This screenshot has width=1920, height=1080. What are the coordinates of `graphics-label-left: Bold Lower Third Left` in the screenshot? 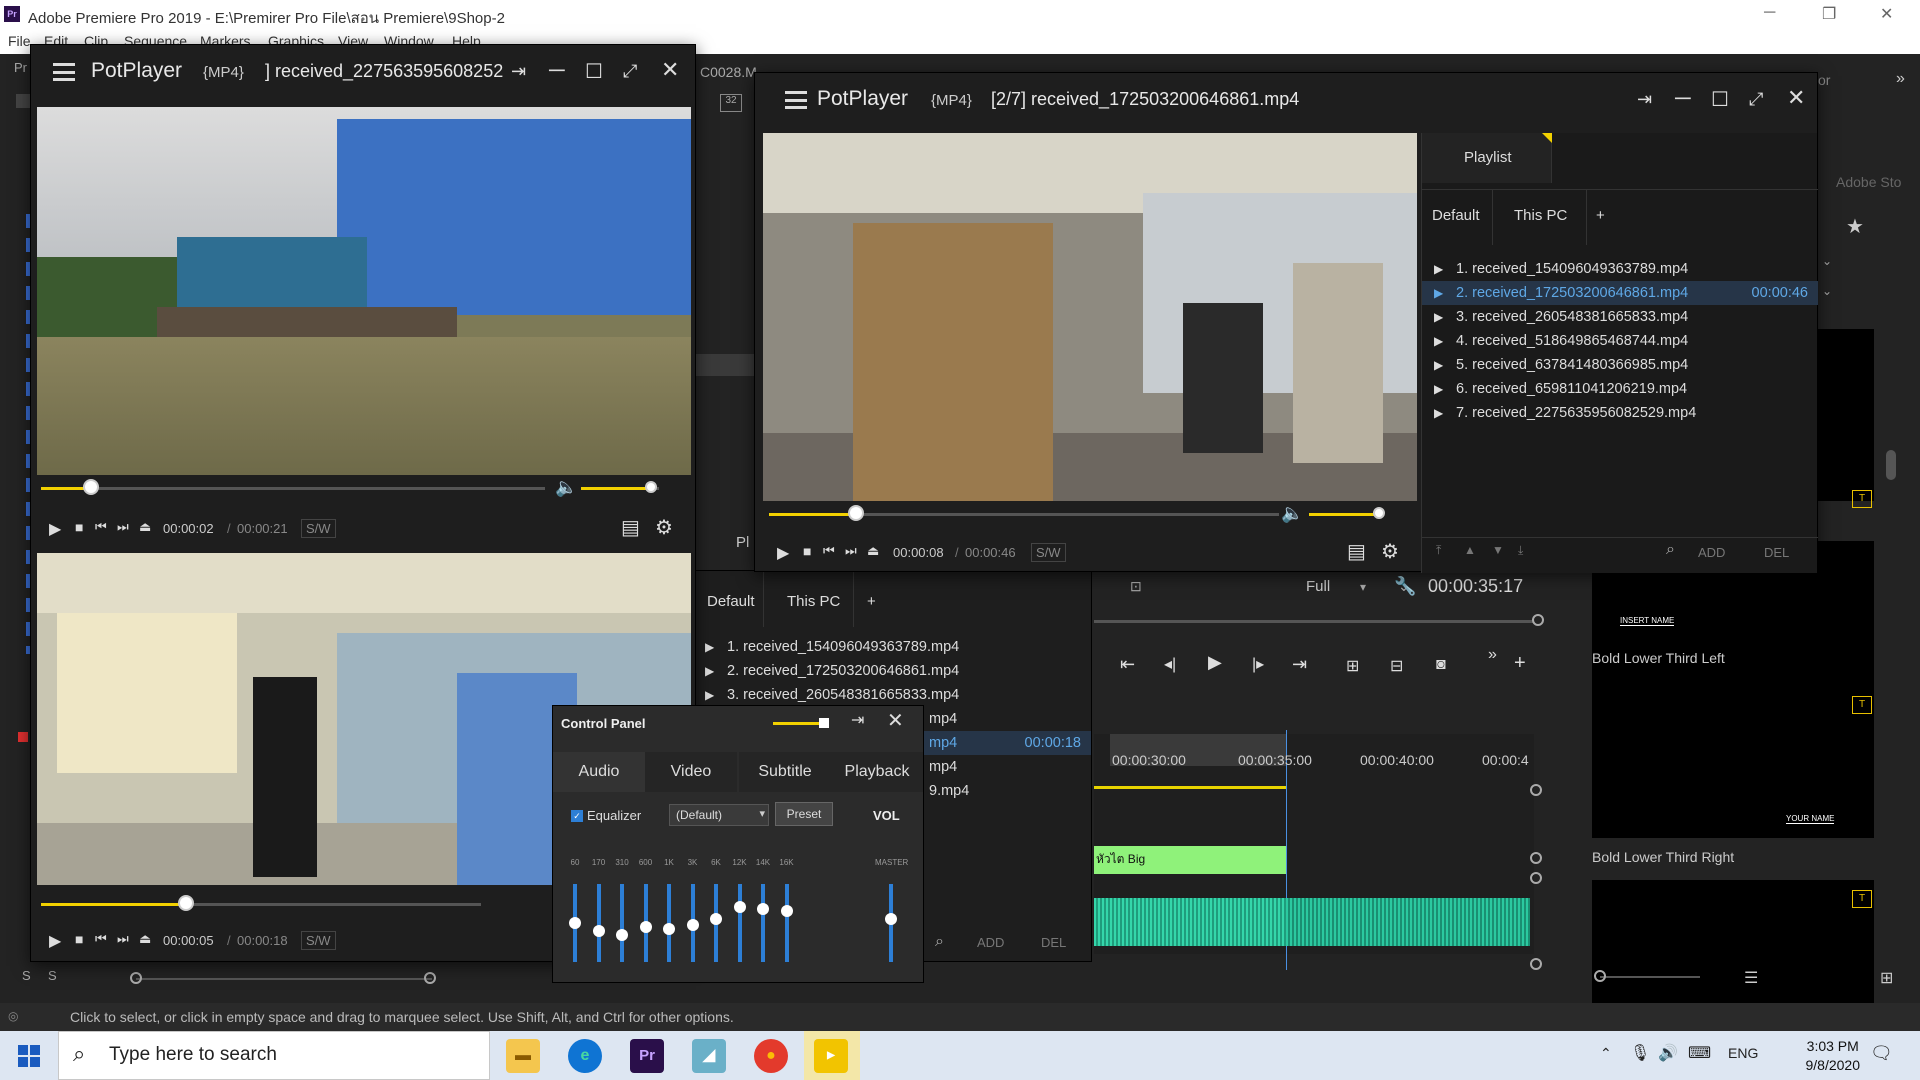 It's located at (1658, 658).